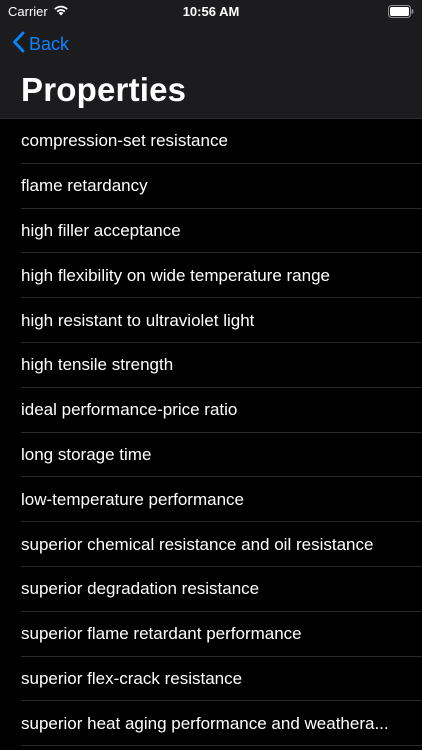  I want to click on list-item-label: high tensile strength, so click(97, 365).